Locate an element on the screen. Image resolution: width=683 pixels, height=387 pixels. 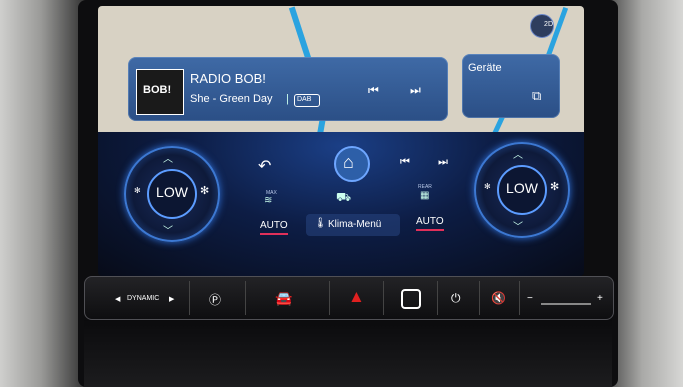
front-defrost-icon: ≋ is located at coordinates (268, 200).